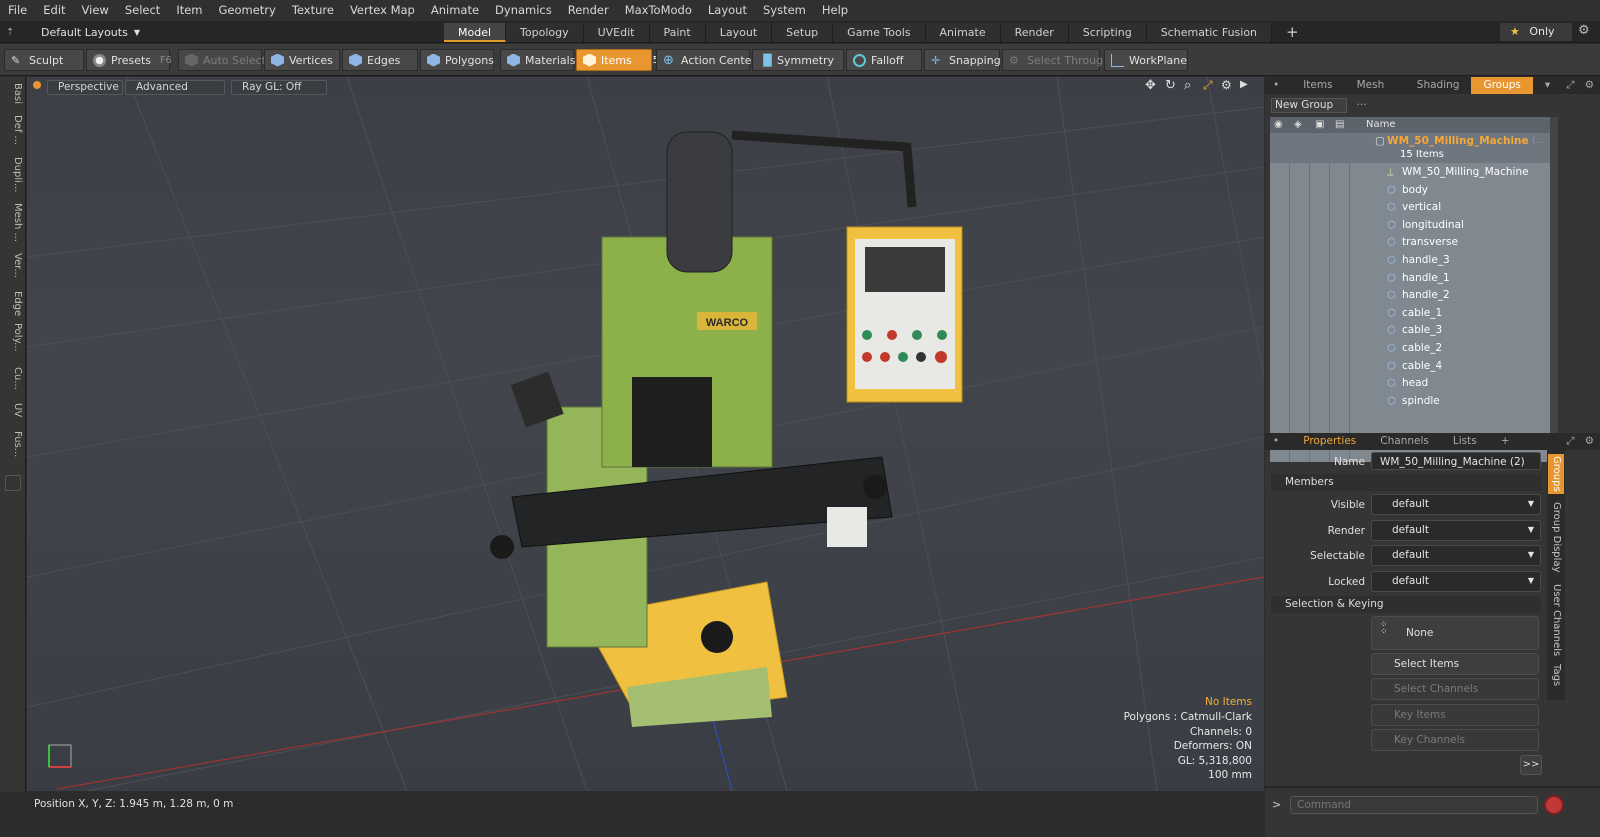 This screenshot has width=1600, height=837. Describe the element at coordinates (1556, 474) in the screenshot. I see `side-tab-groups: Groups` at that location.